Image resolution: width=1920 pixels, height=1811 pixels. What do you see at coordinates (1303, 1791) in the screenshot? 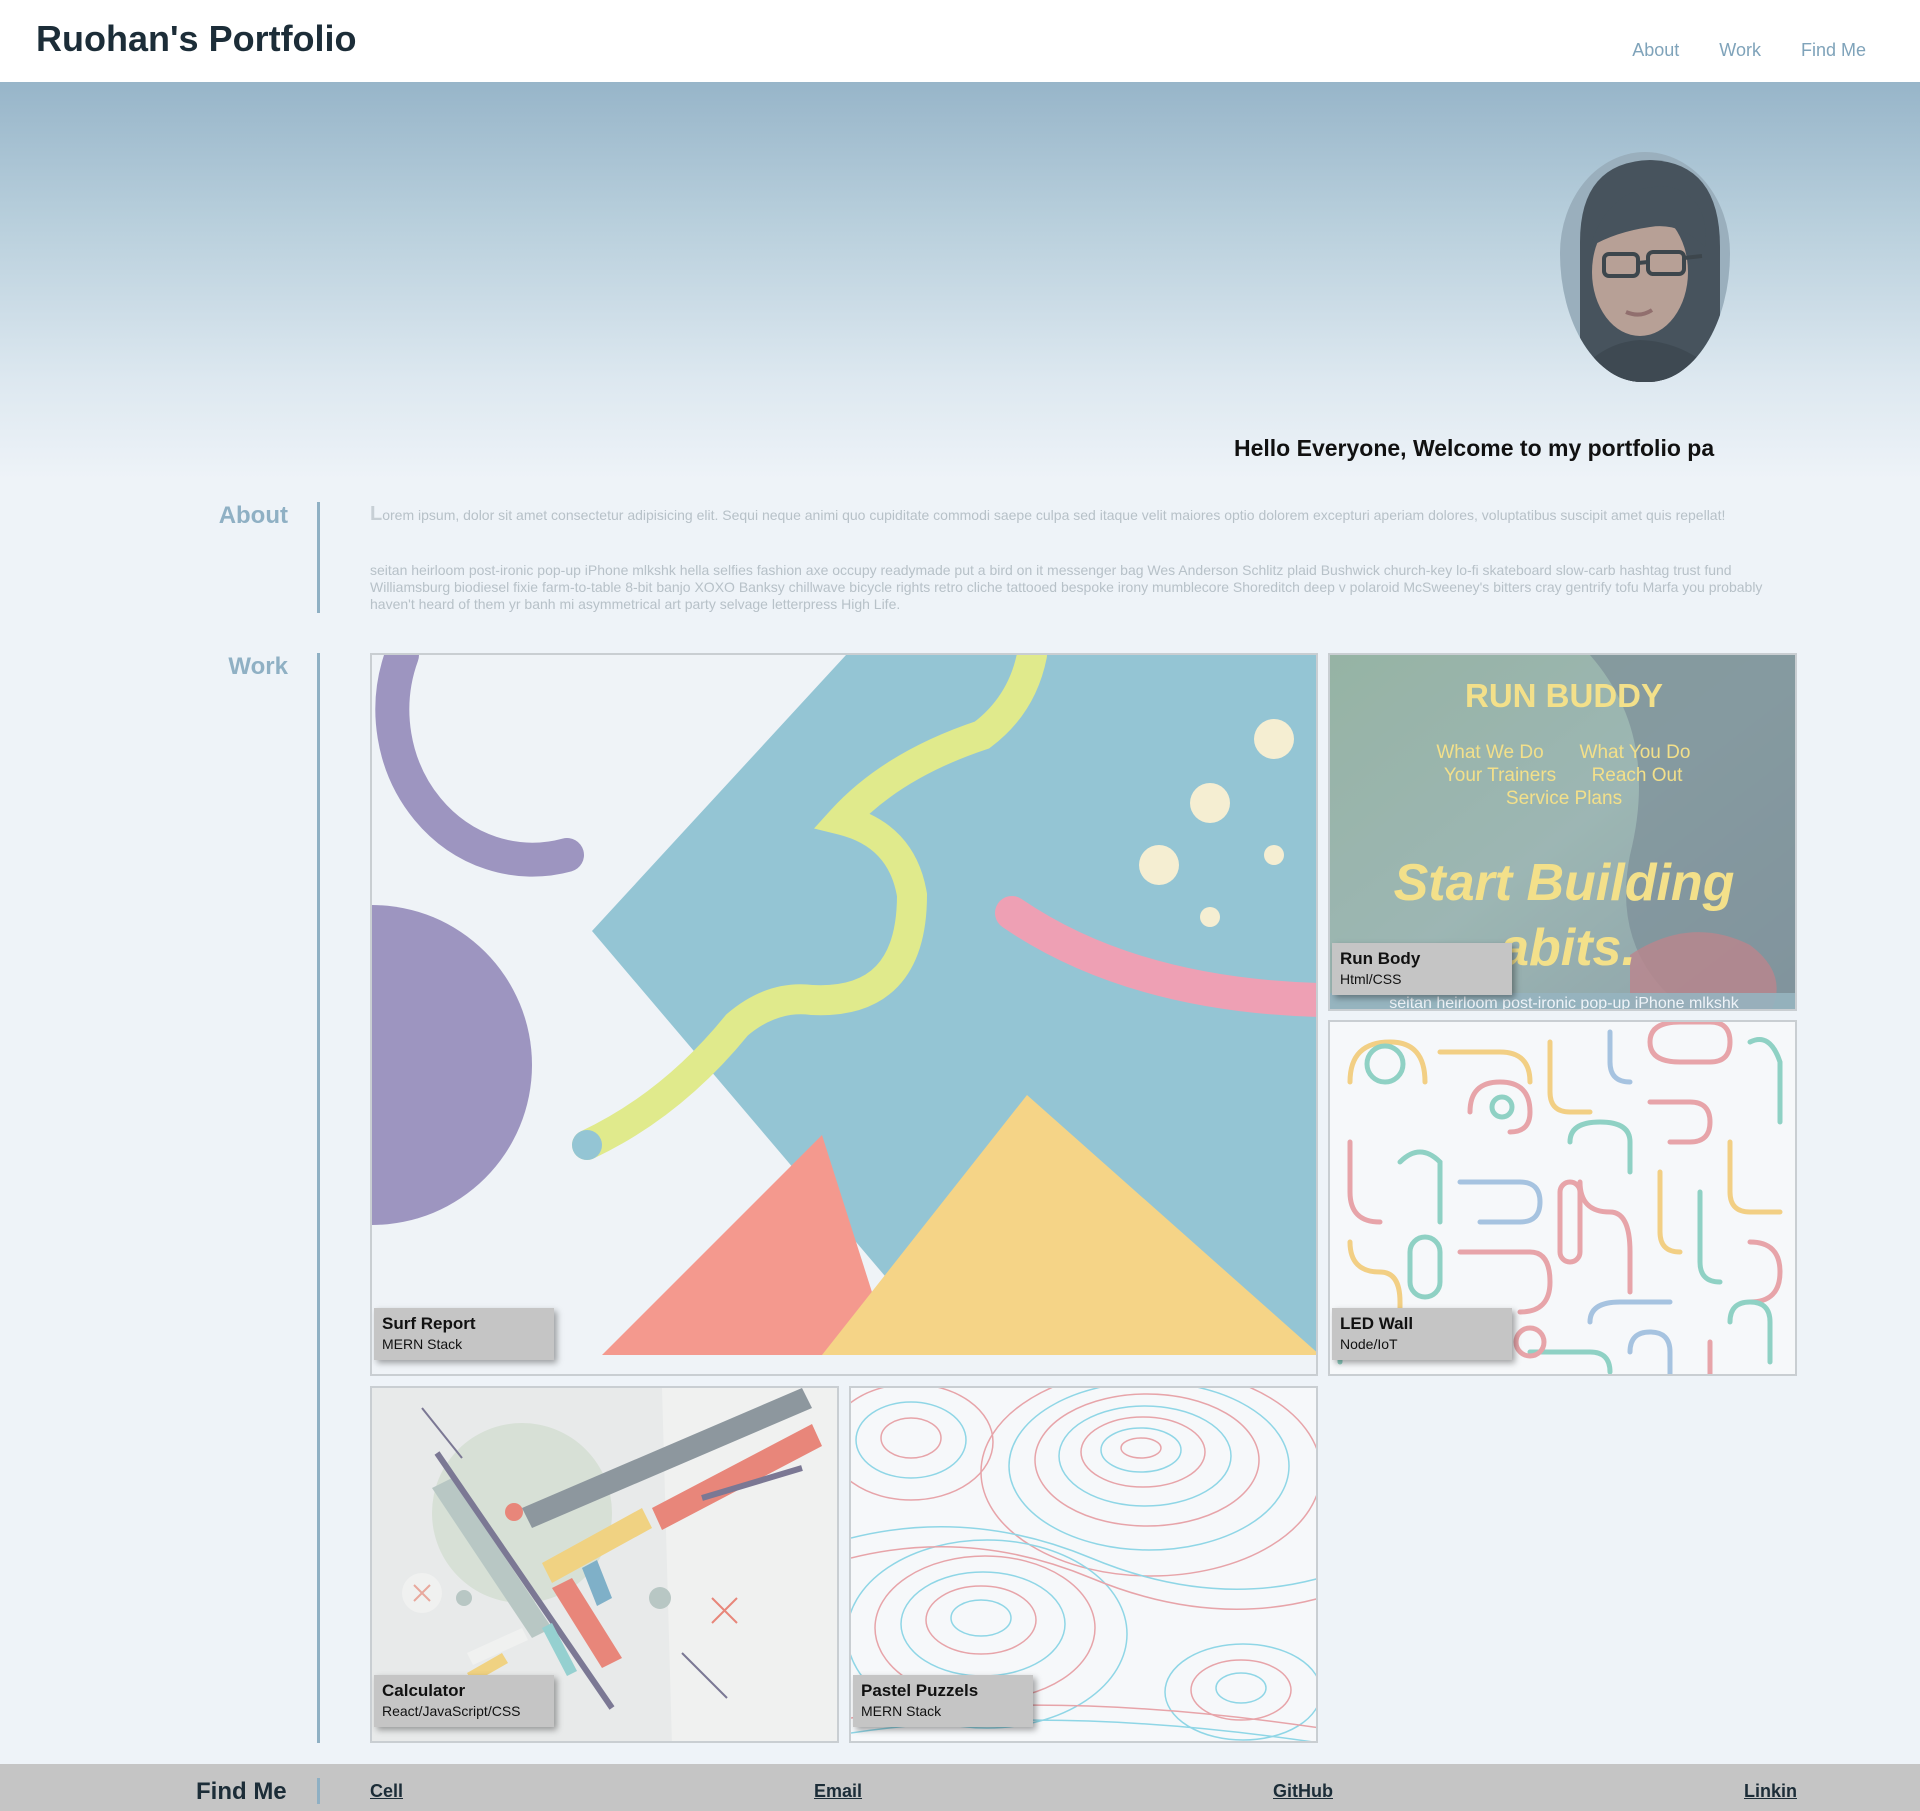
I see `footer-link-github: GitHub` at bounding box center [1303, 1791].